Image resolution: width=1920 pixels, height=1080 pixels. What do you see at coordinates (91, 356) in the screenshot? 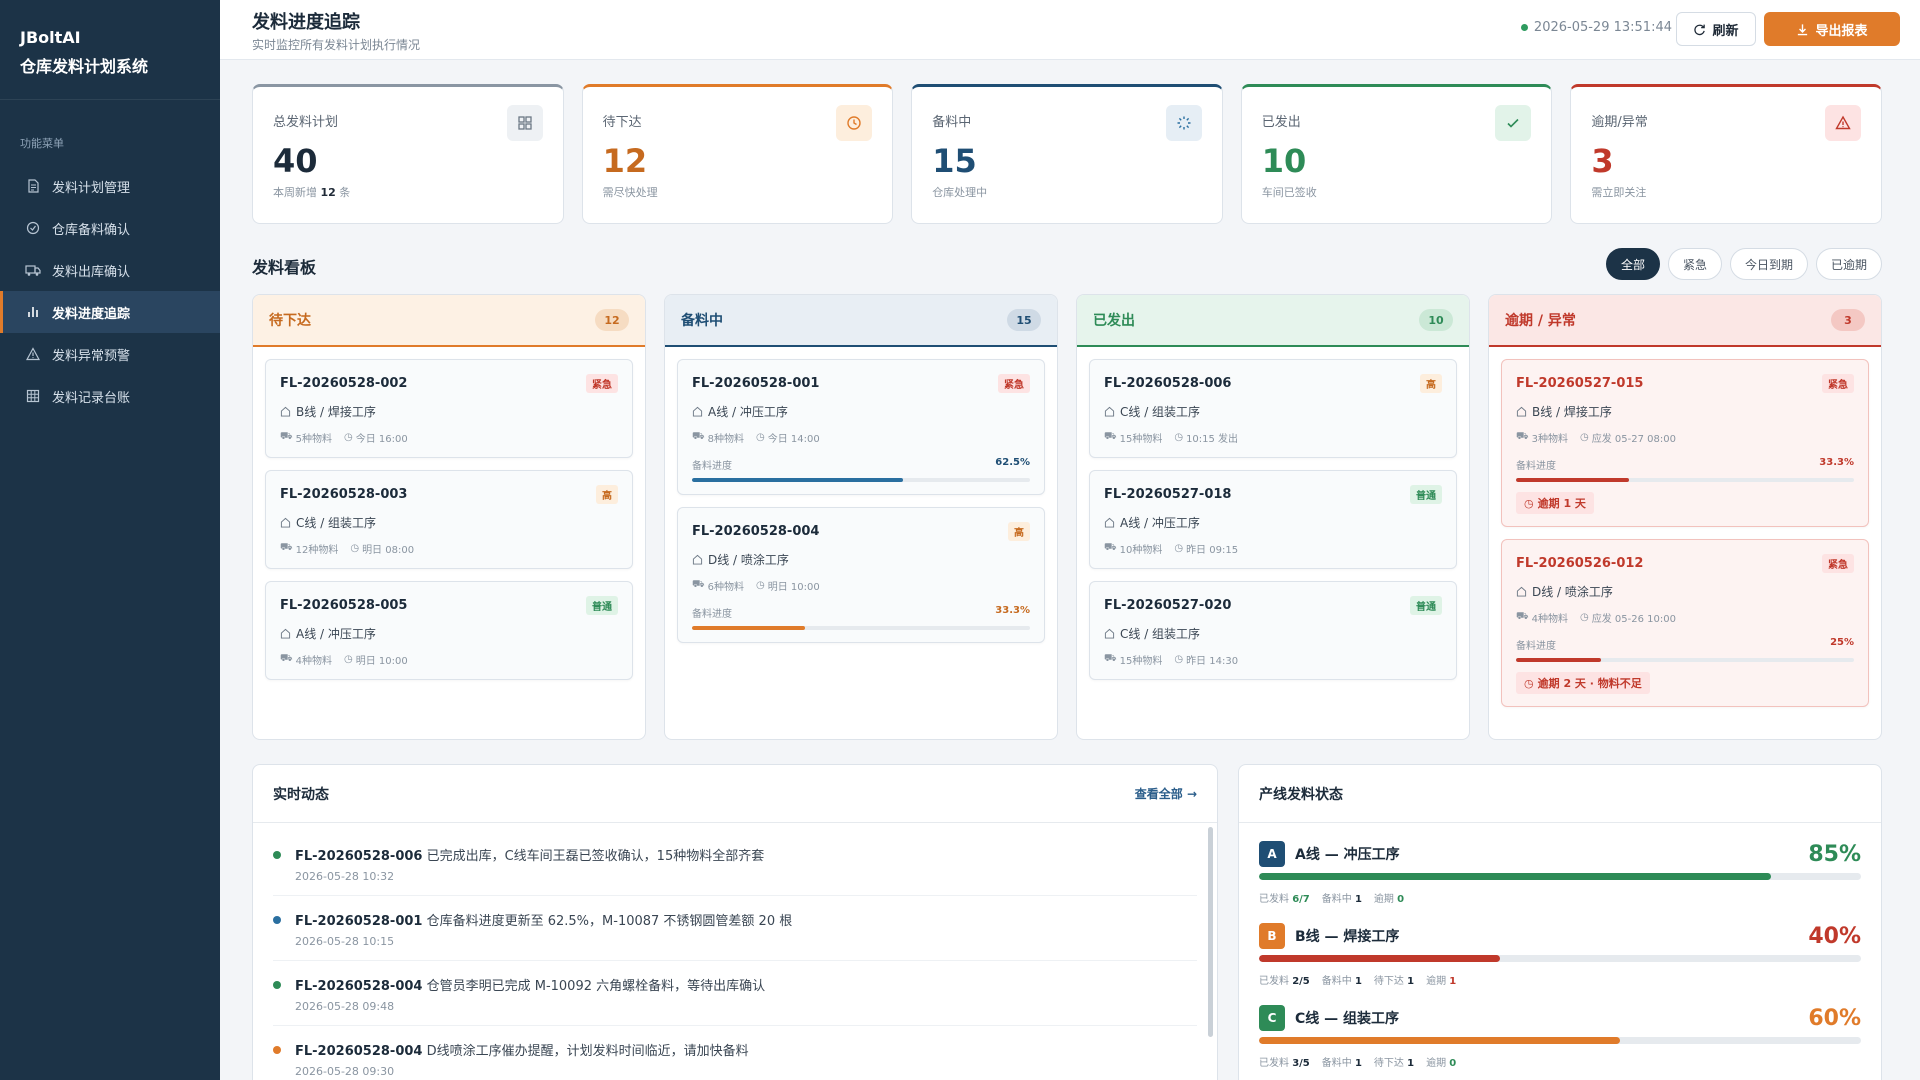
I see `sidebar-item-label: 发料异常预警` at bounding box center [91, 356].